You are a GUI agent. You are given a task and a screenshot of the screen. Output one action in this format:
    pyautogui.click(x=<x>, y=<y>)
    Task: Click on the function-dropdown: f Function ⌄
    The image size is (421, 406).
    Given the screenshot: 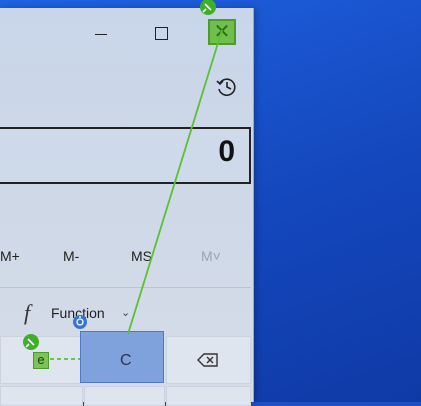 What is the action you would take?
    pyautogui.click(x=125, y=311)
    